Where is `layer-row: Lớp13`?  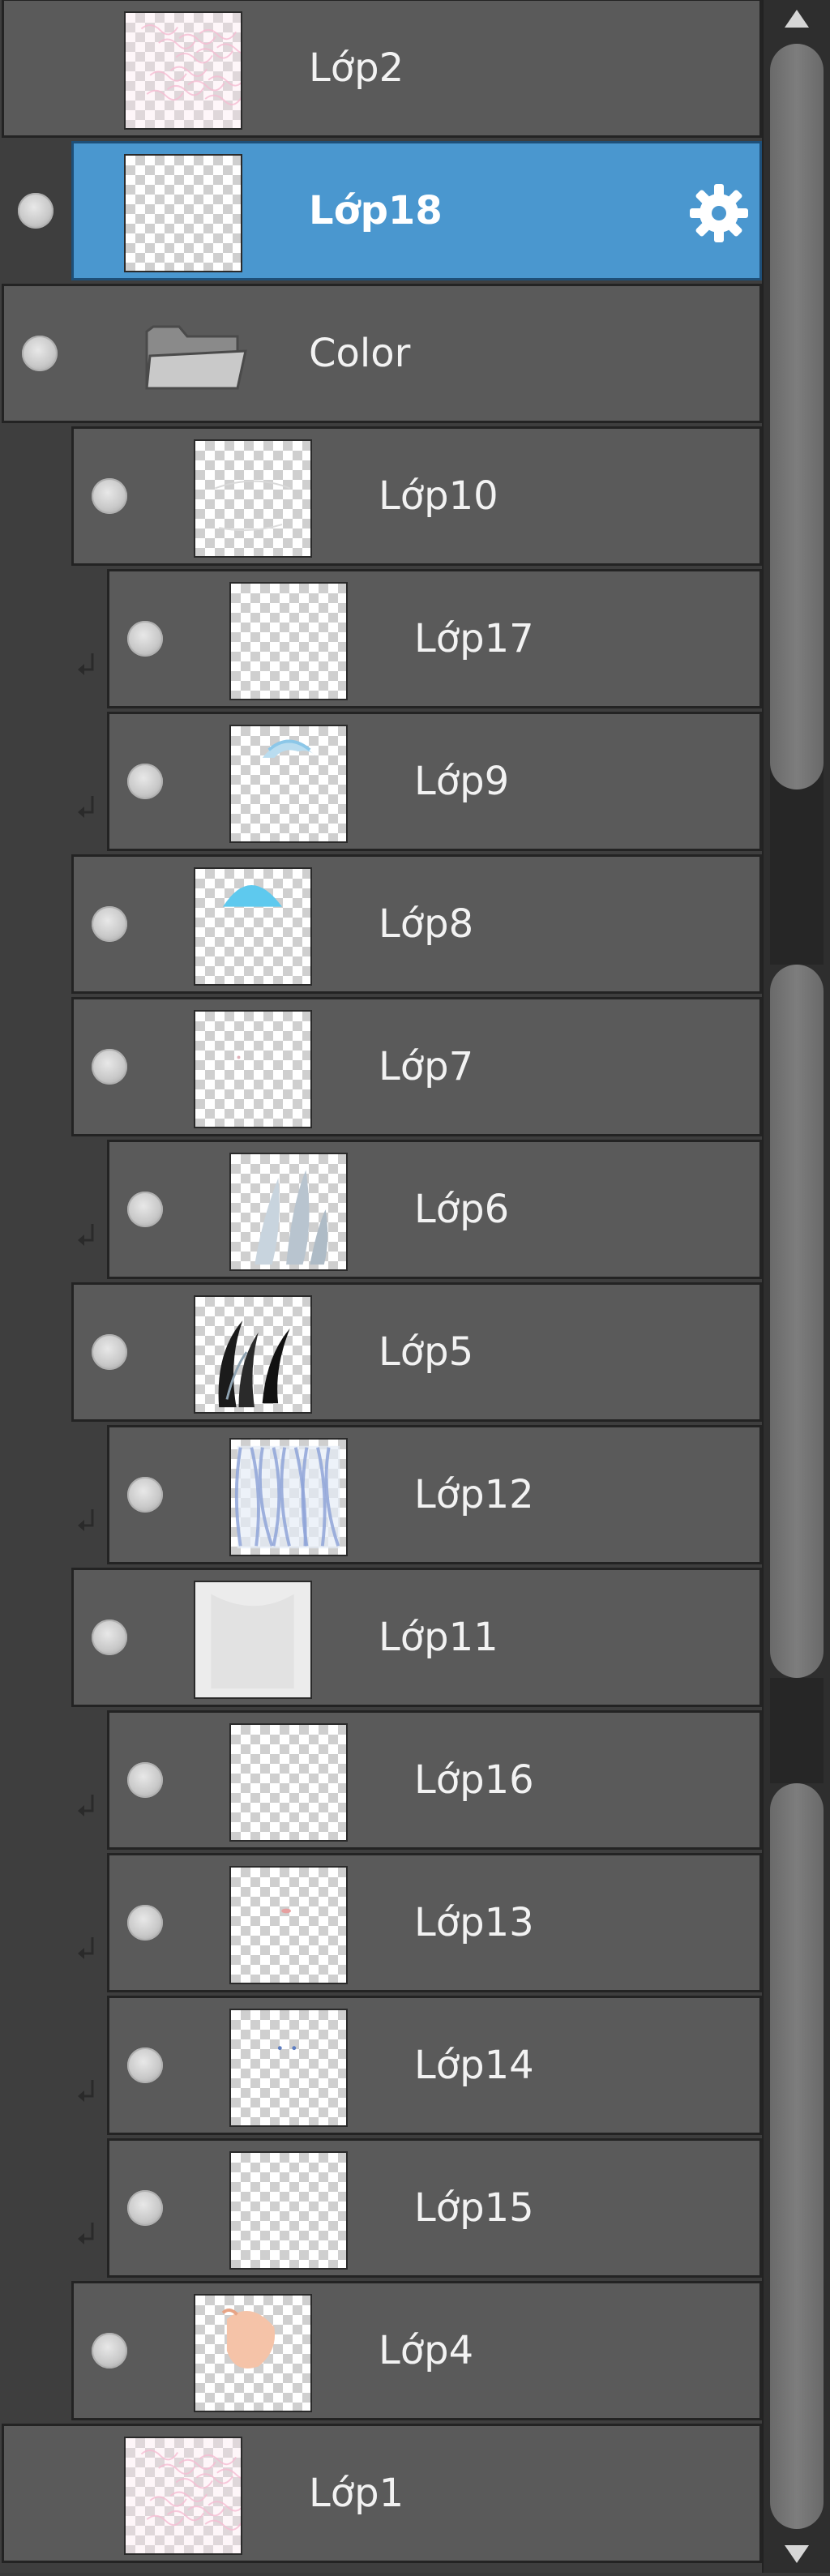 layer-row: Lớp13 is located at coordinates (434, 1922).